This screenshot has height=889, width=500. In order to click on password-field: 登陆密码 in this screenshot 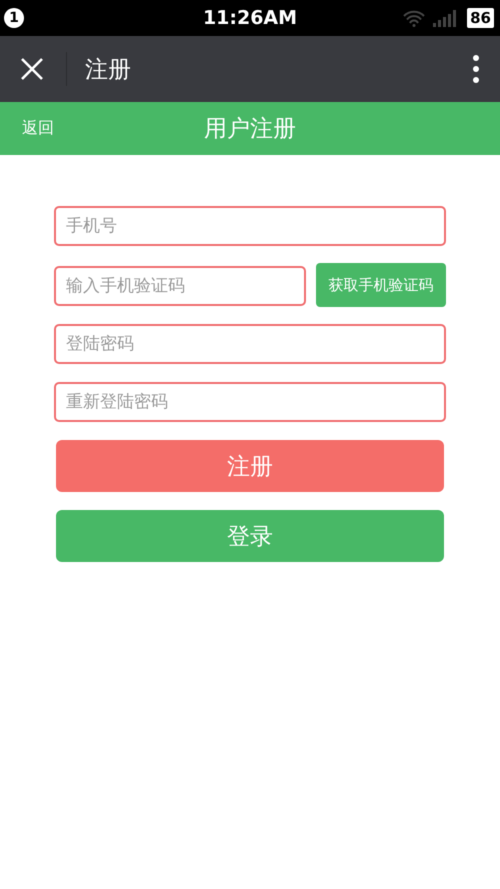, I will do `click(250, 344)`.